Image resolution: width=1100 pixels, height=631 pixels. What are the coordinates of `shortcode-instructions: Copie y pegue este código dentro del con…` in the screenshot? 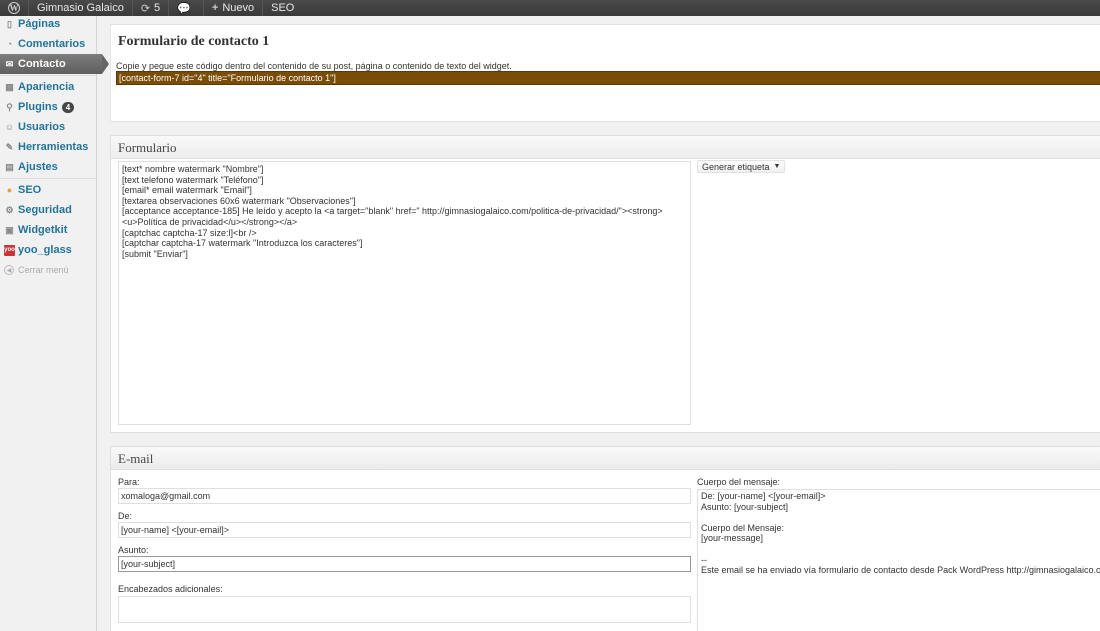 It's located at (314, 66).